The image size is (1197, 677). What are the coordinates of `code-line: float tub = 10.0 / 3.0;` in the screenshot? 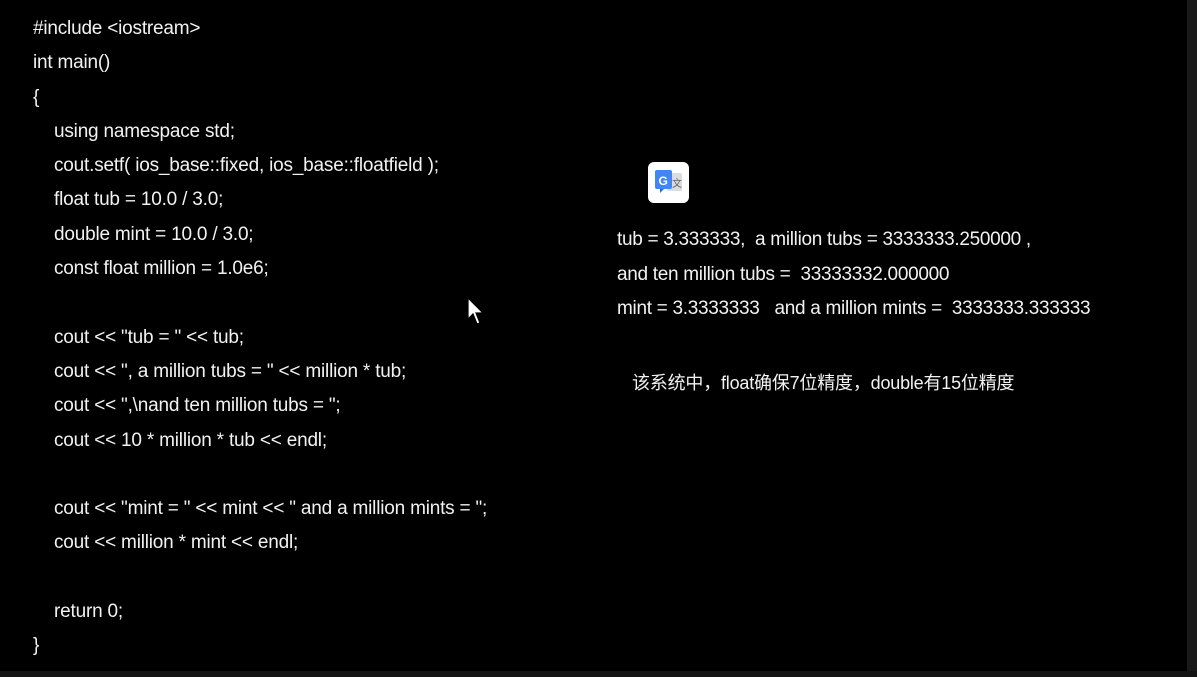 It's located at (139, 200).